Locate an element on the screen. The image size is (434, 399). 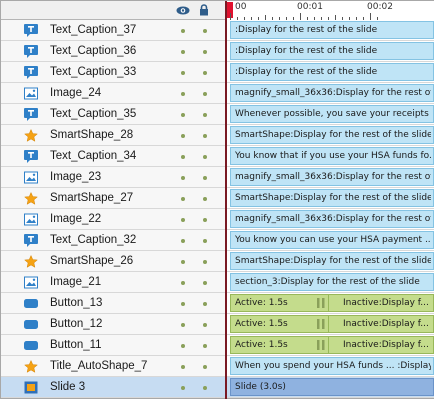
pause-icon is located at coordinates (321, 324).